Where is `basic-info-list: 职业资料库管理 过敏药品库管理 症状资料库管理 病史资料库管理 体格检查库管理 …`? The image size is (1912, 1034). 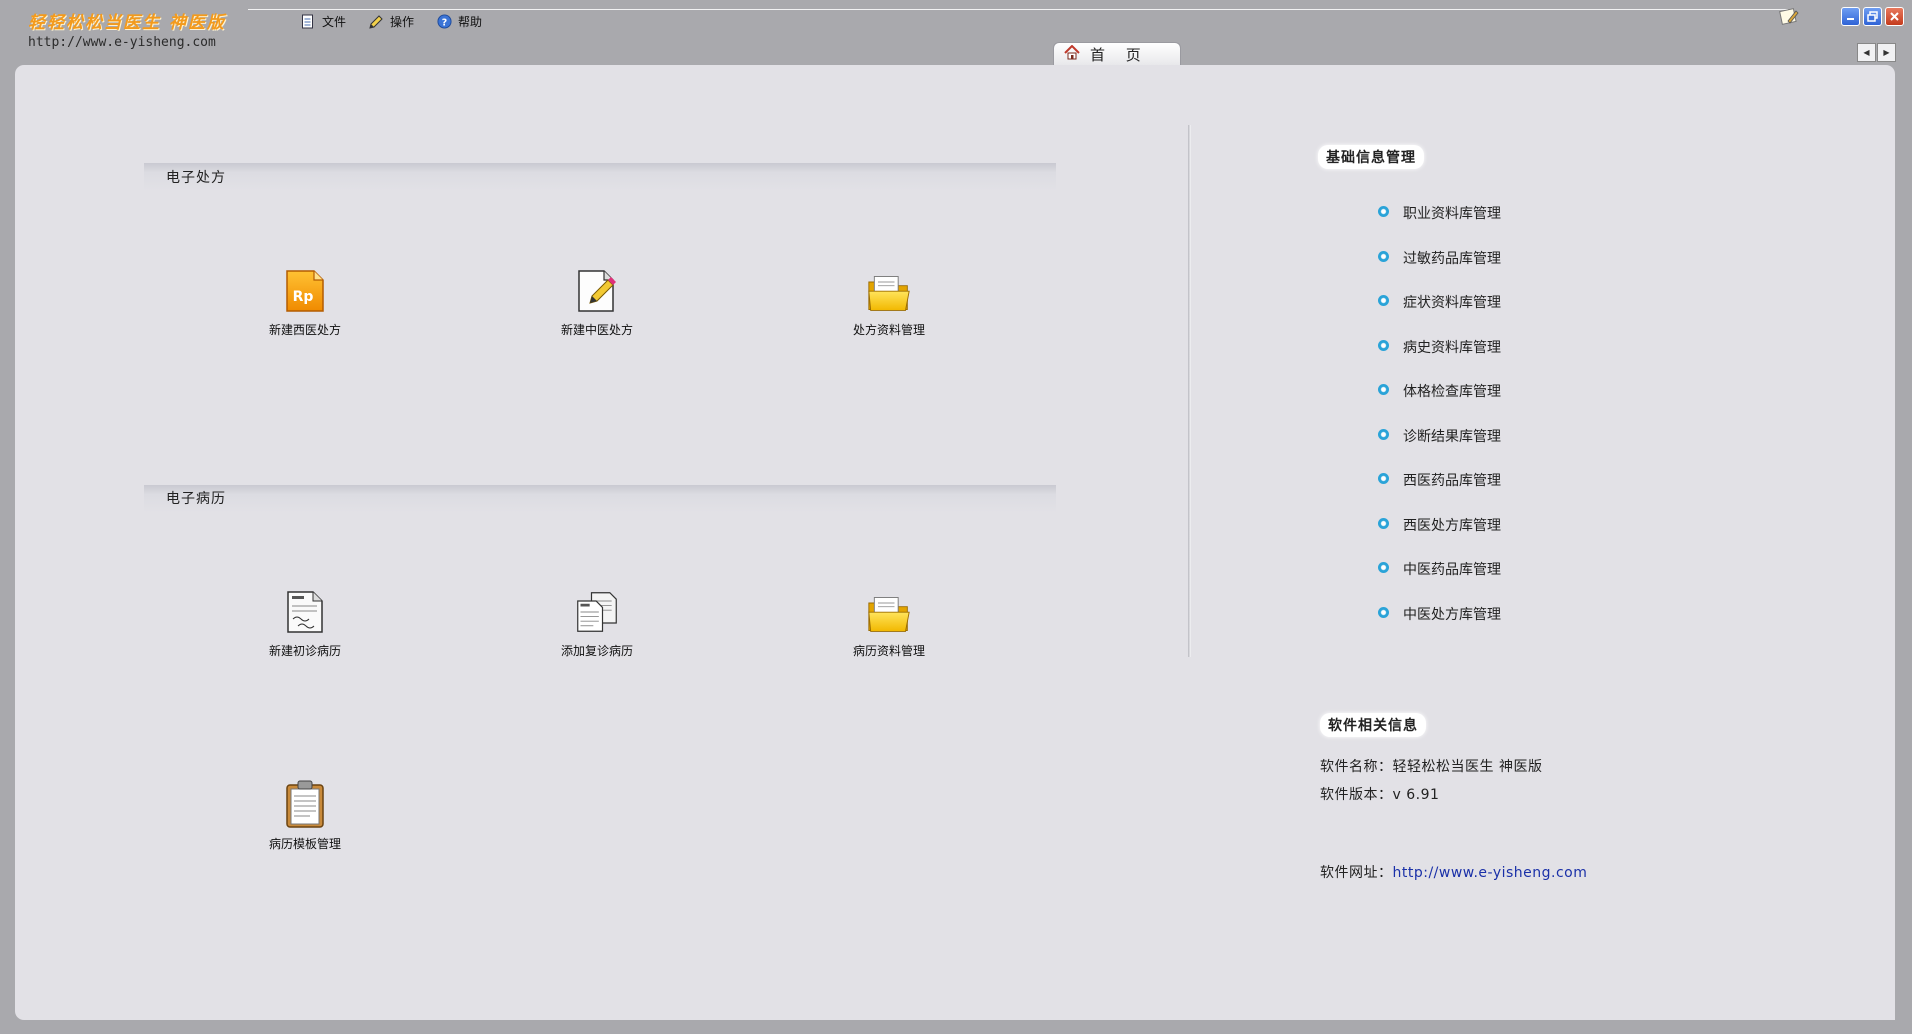 basic-info-list: 职业资料库管理 过敏药品库管理 症状资料库管理 病史资料库管理 体格检查库管理 … is located at coordinates (1439, 425).